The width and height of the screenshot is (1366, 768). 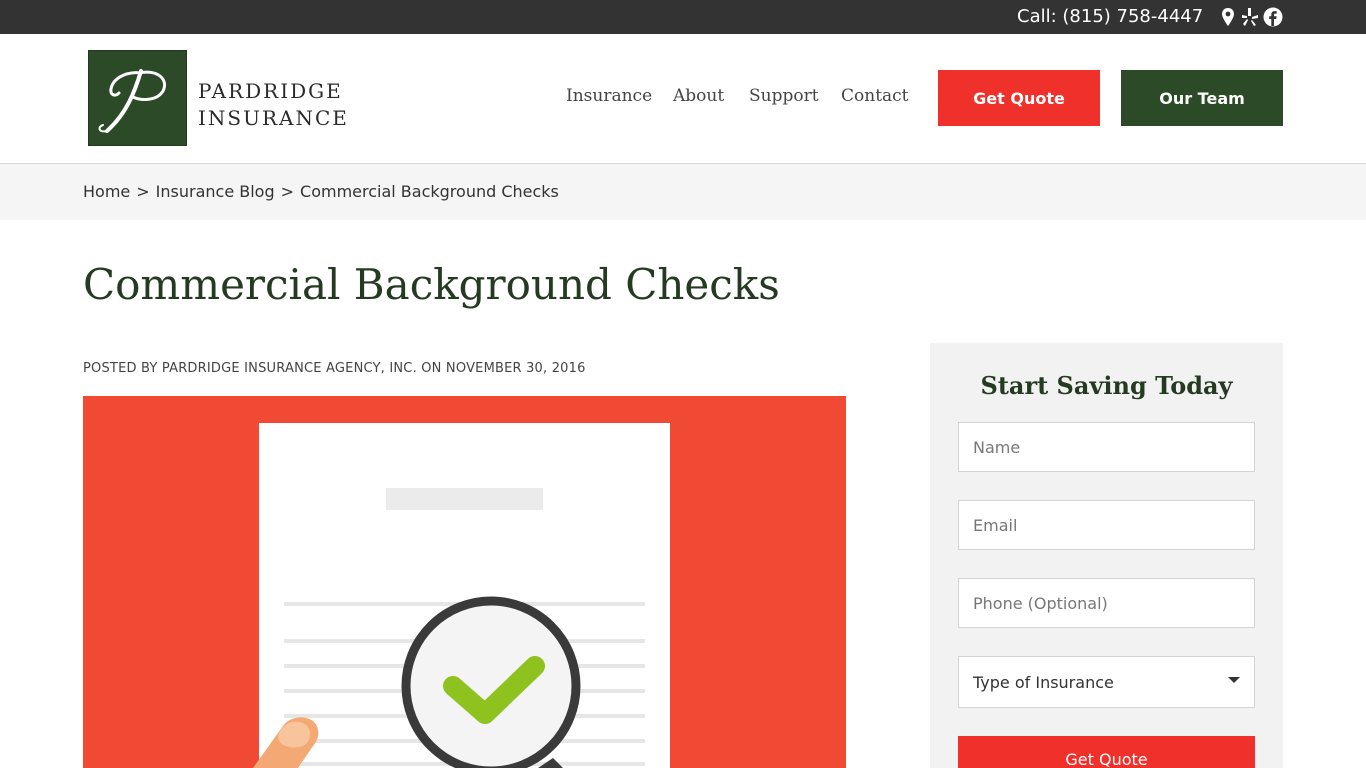 What do you see at coordinates (1106, 752) in the screenshot?
I see `sidebar-get-quote-button: Get Quote` at bounding box center [1106, 752].